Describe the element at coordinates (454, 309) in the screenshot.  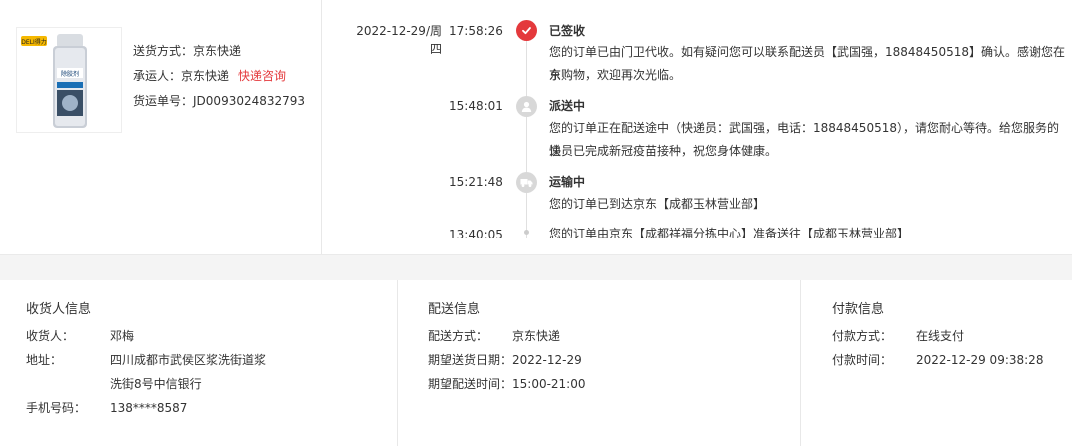
I see `delivery-info-title: 配送信息` at that location.